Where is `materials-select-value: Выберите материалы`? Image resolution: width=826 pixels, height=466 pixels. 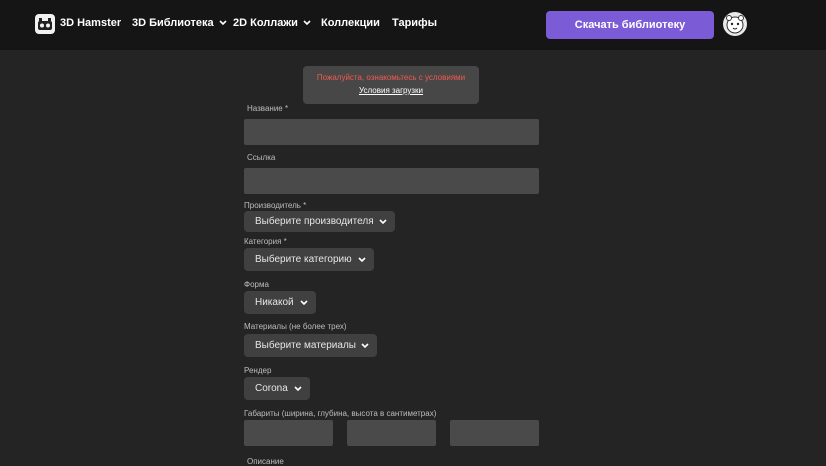 materials-select-value: Выберите материалы is located at coordinates (305, 345).